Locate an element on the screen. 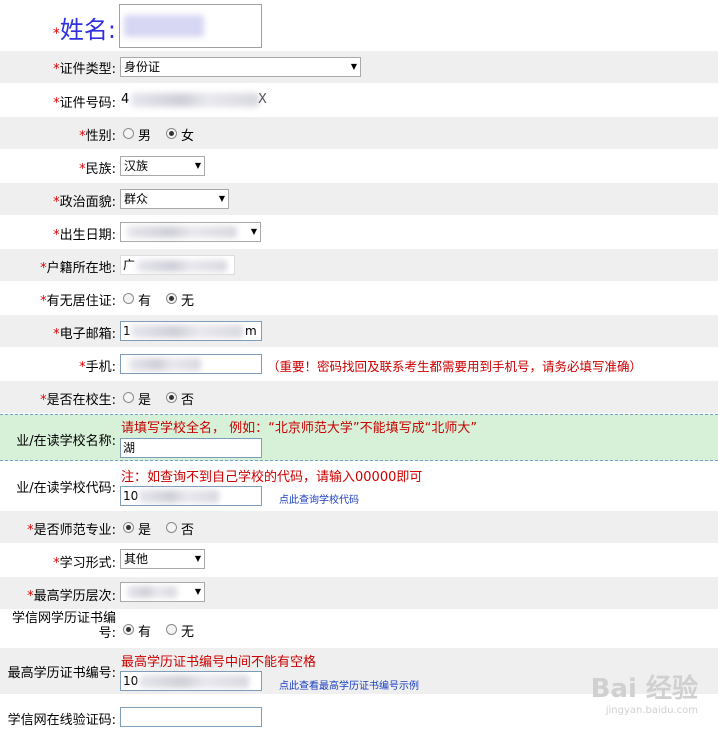 This screenshot has height=734, width=718. school-code-query-link: 点此查询学校代码 is located at coordinates (319, 498).